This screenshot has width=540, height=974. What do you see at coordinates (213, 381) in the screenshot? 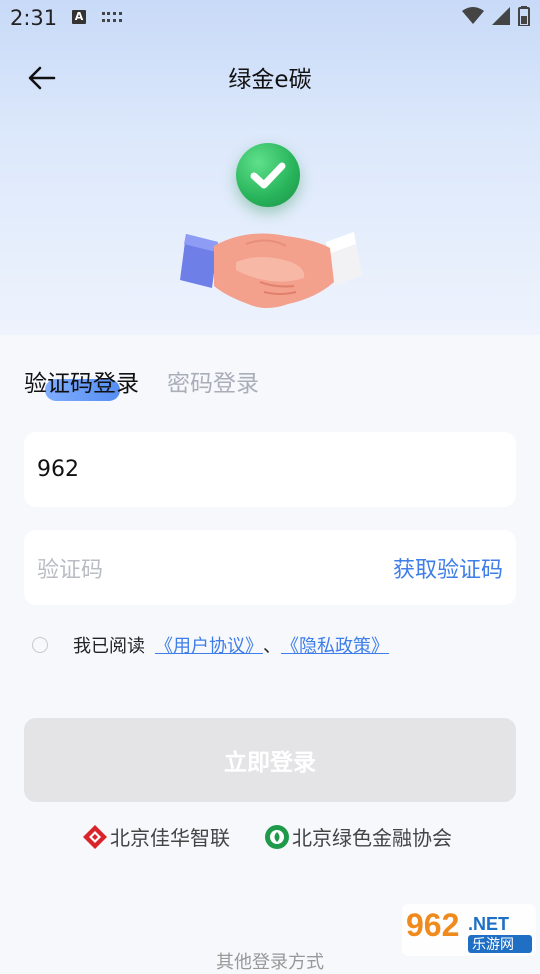
I see `tab-password-login: 密码登录` at bounding box center [213, 381].